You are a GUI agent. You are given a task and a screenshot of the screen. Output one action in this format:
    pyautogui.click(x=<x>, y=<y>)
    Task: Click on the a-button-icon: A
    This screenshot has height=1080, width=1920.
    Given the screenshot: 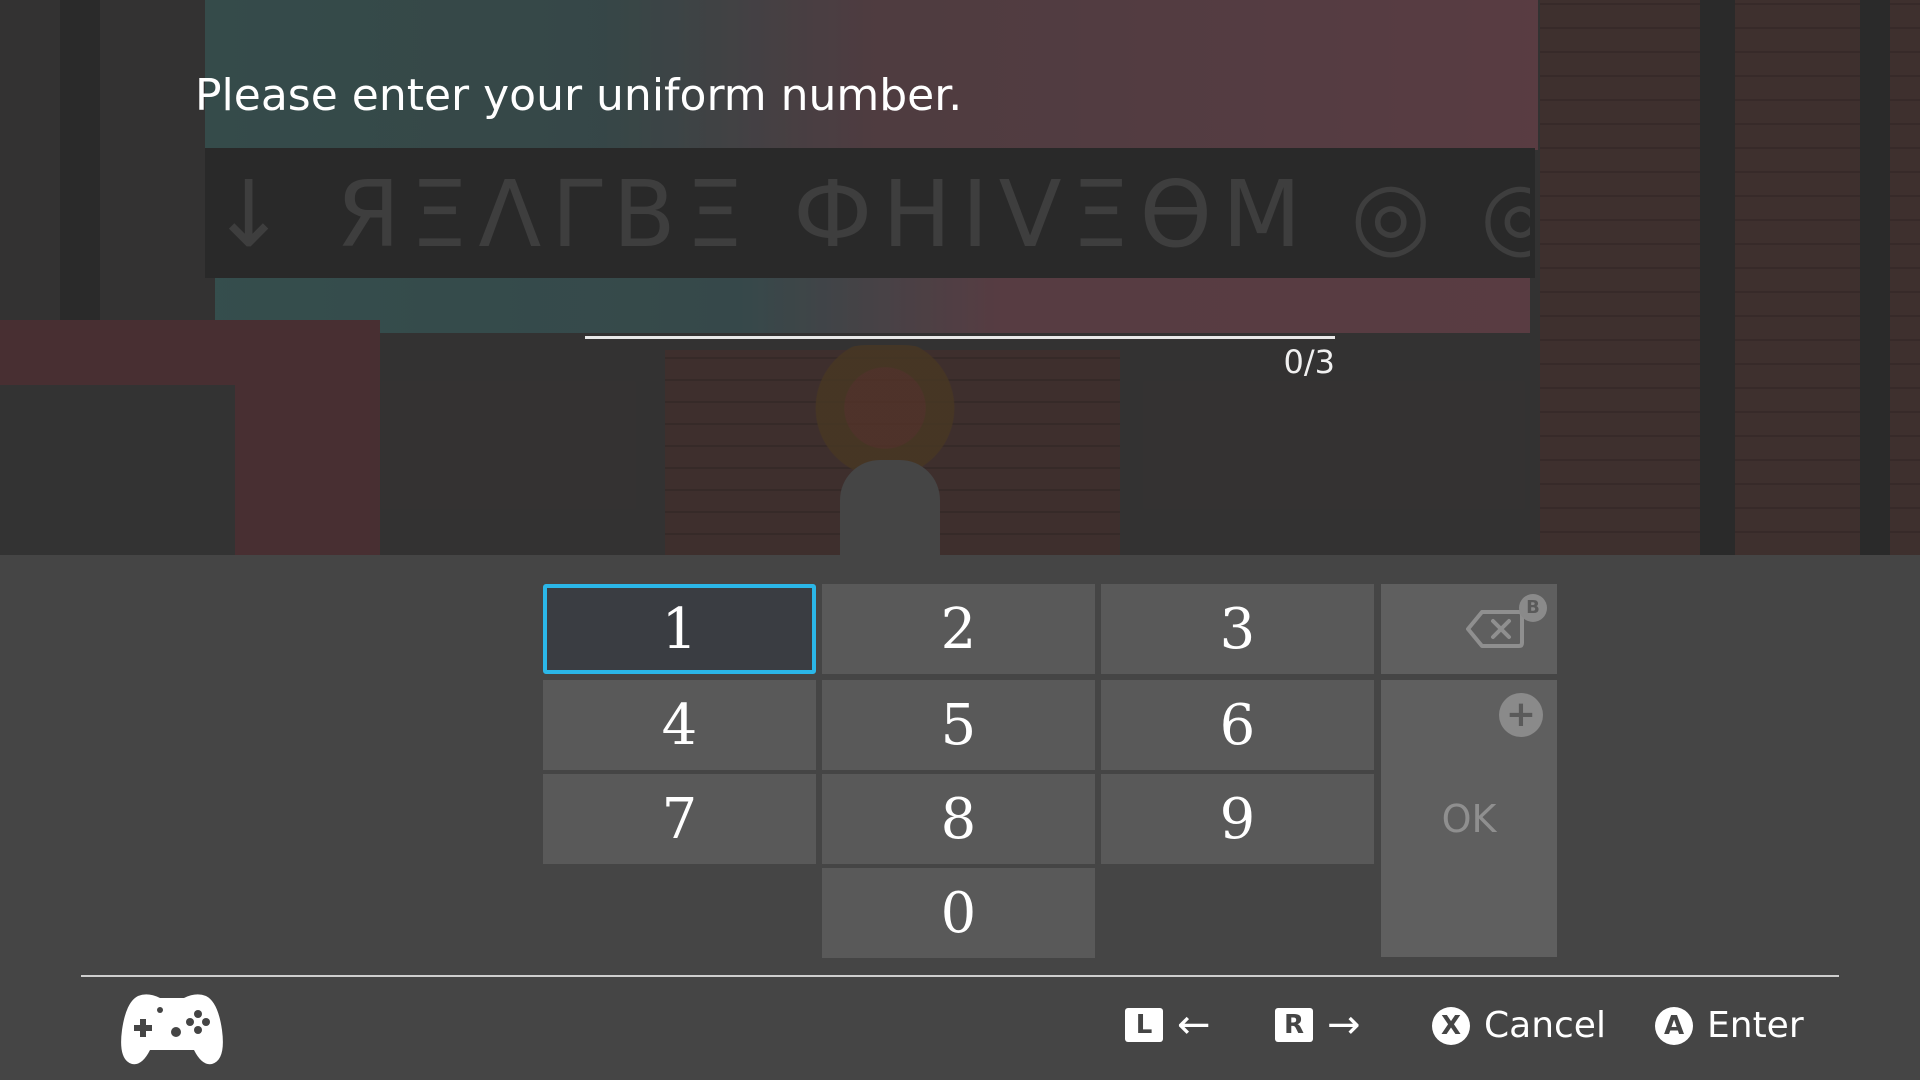 What is the action you would take?
    pyautogui.click(x=1674, y=1025)
    